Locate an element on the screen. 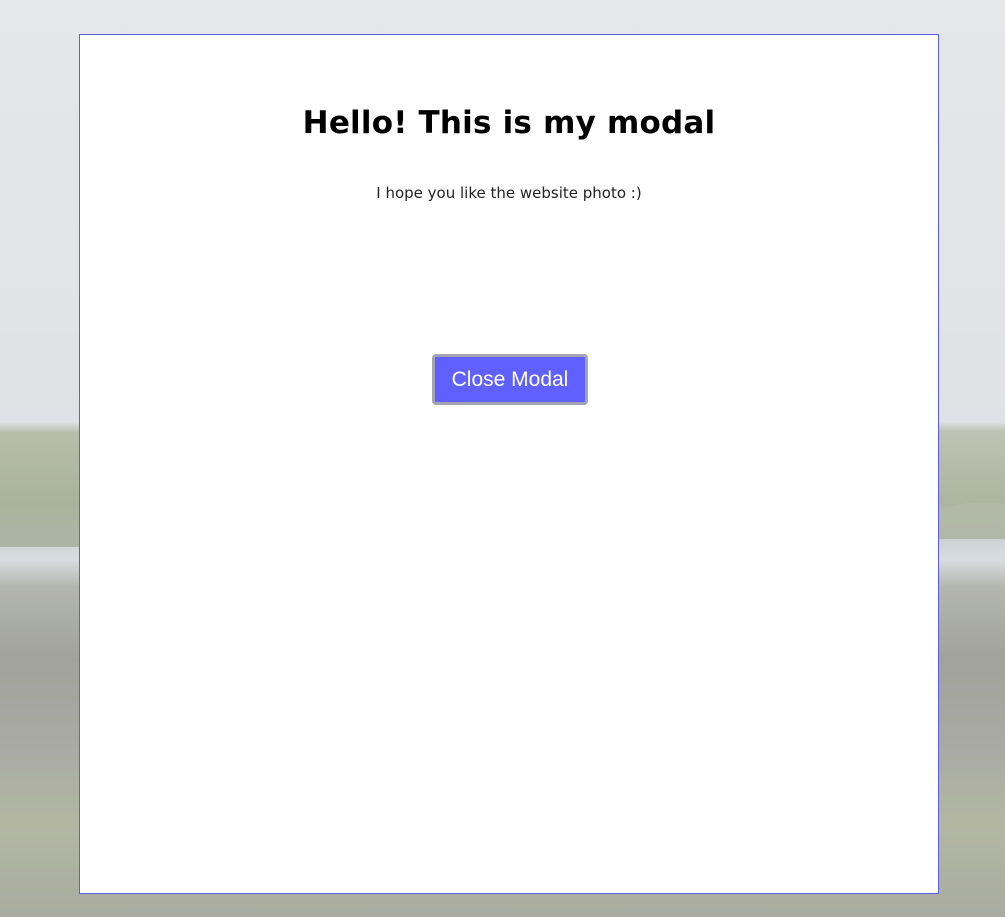  modal-title: Hello! This is my modal is located at coordinates (509, 123).